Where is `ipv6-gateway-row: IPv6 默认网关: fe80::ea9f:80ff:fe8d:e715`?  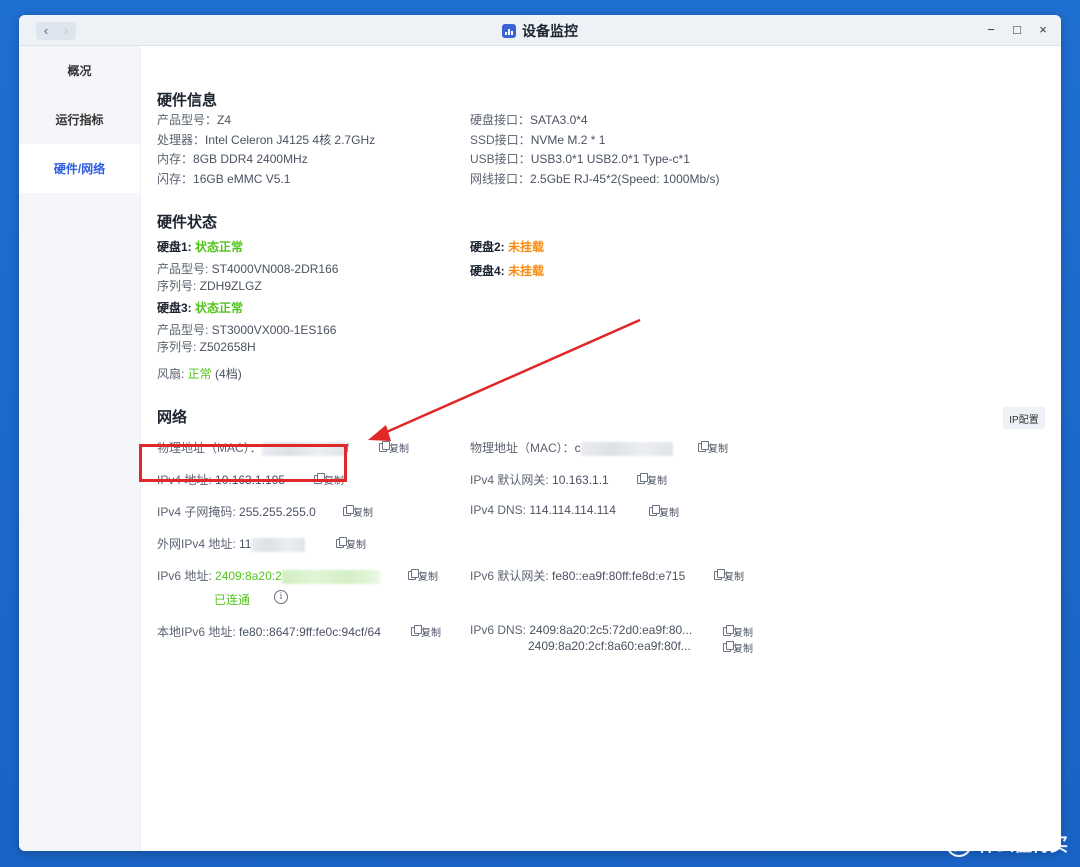 ipv6-gateway-row: IPv6 默认网关: fe80::ea9f:80ff:fe8d:e715 is located at coordinates (578, 576).